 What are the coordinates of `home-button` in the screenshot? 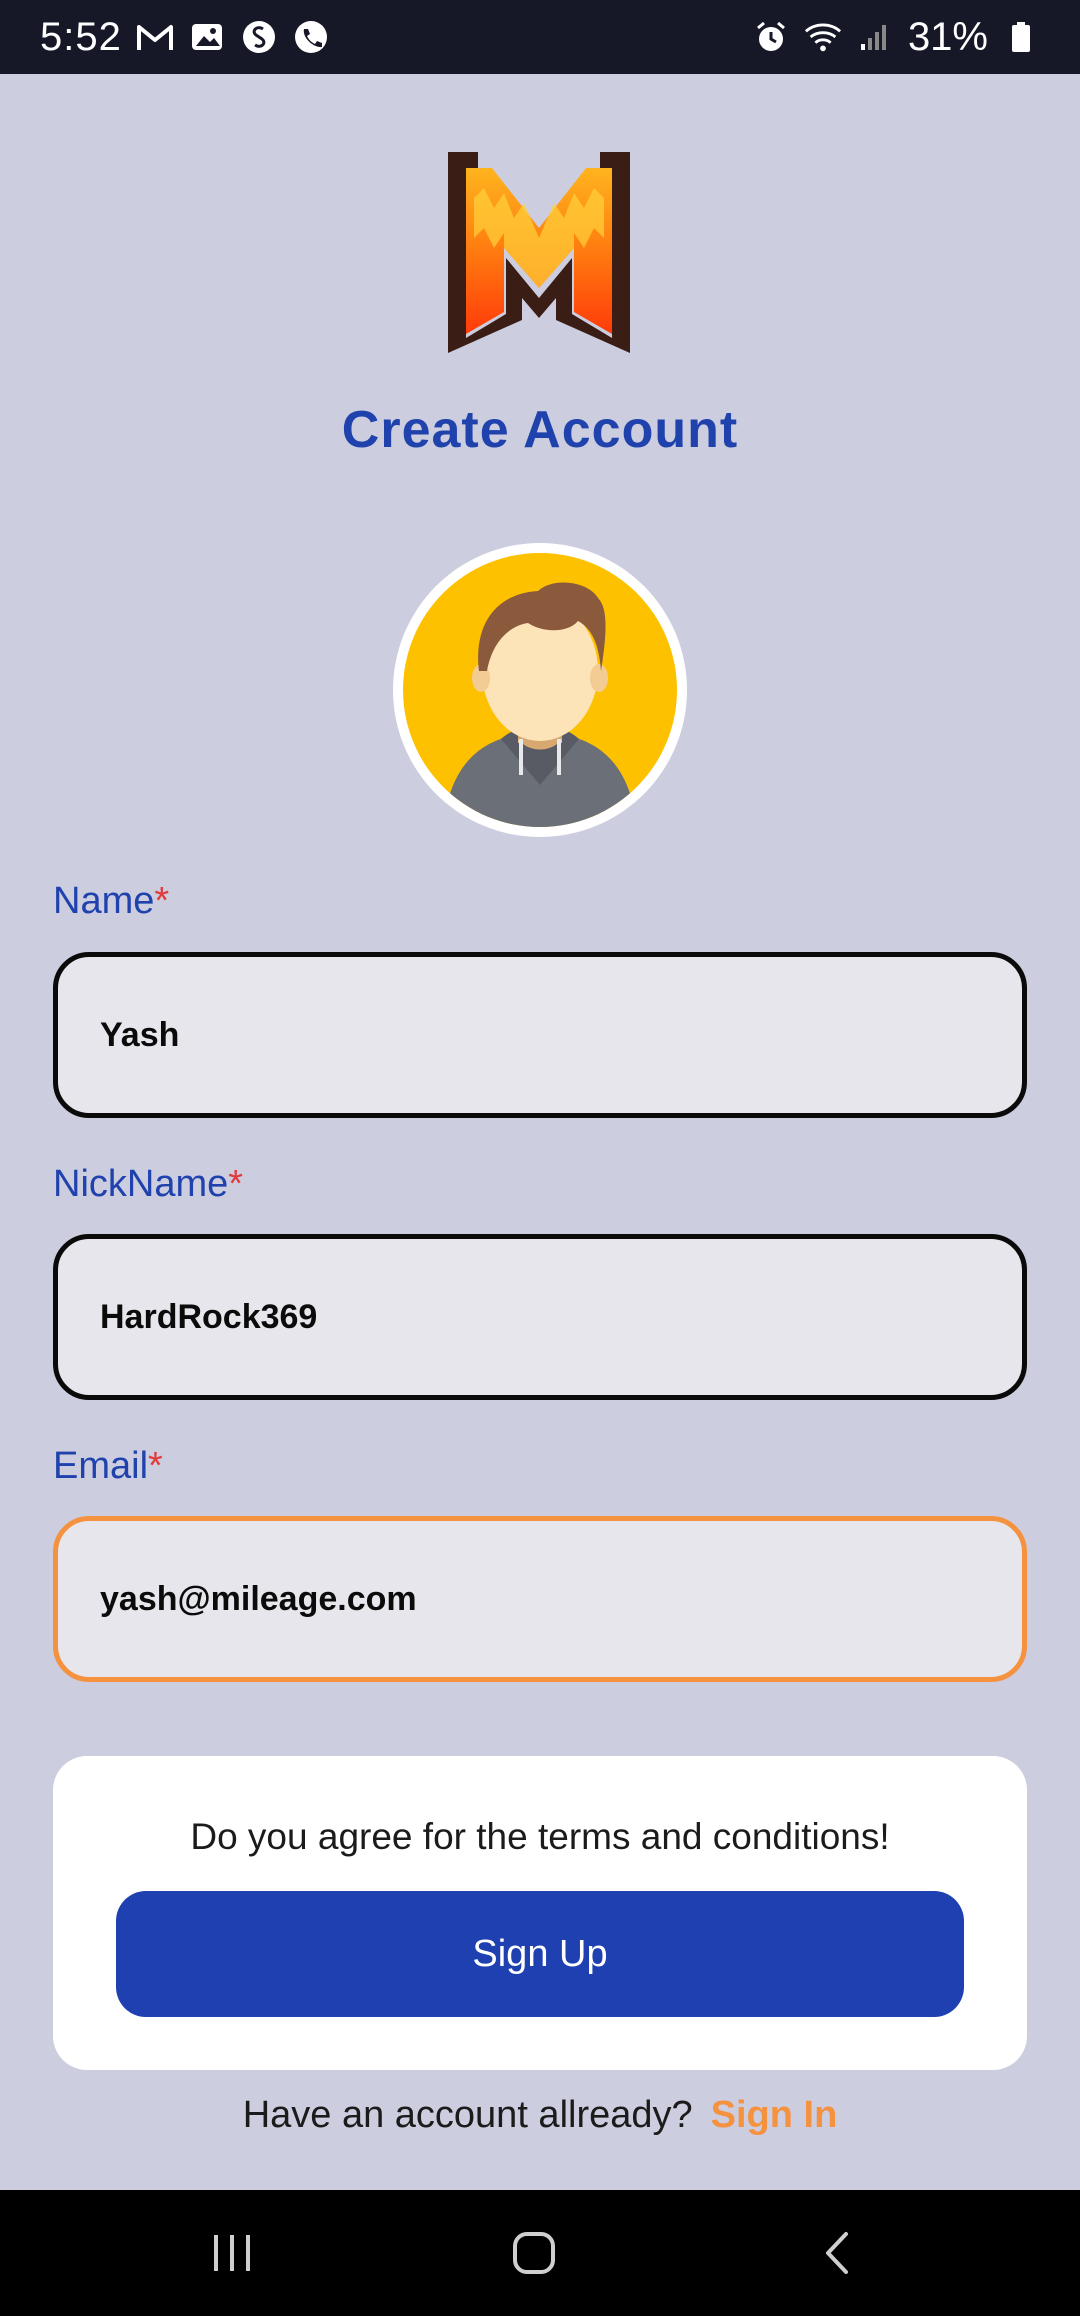 It's located at (534, 2253).